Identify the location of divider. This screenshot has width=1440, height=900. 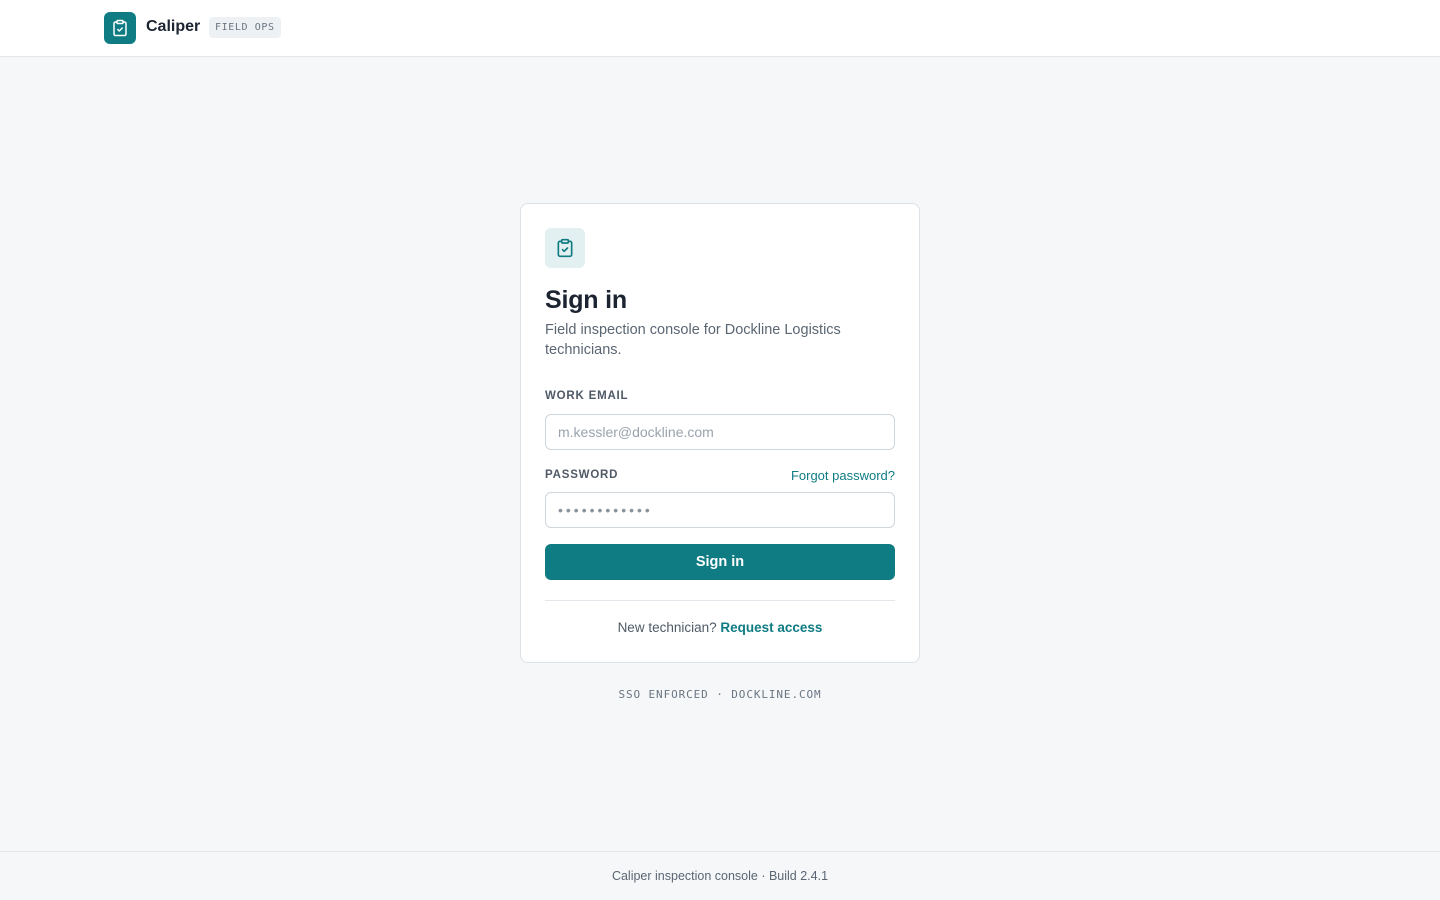
(720, 600).